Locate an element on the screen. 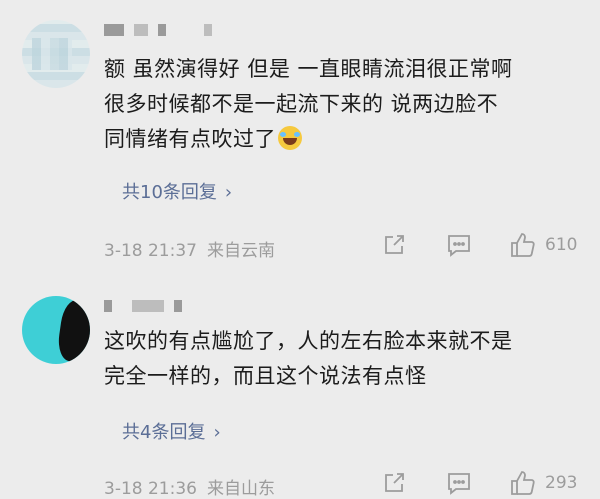 The image size is (600, 499). comment-location: 来自山东 is located at coordinates (240, 489).